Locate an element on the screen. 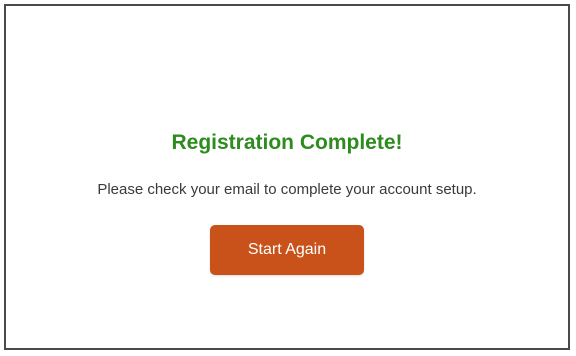 This screenshot has height=356, width=576. start-again-button: Start Again is located at coordinates (287, 250).